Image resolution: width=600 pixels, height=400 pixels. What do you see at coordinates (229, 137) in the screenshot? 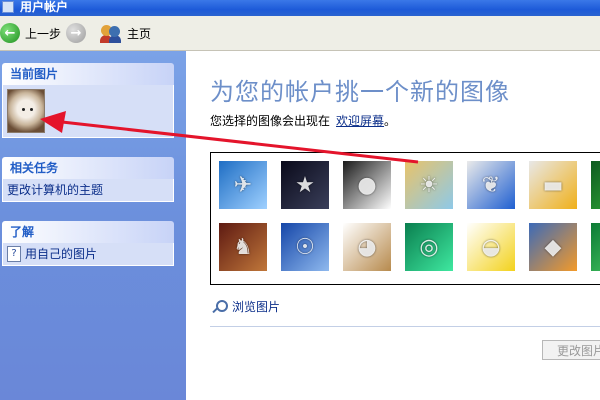
I see `red-annotation-arrow` at bounding box center [229, 137].